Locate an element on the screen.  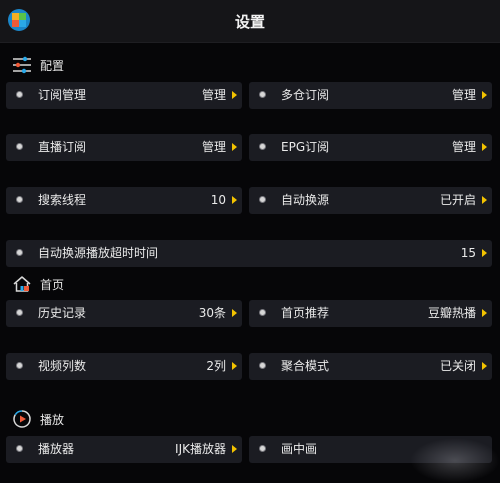
home-icon is located at coordinates (22, 284).